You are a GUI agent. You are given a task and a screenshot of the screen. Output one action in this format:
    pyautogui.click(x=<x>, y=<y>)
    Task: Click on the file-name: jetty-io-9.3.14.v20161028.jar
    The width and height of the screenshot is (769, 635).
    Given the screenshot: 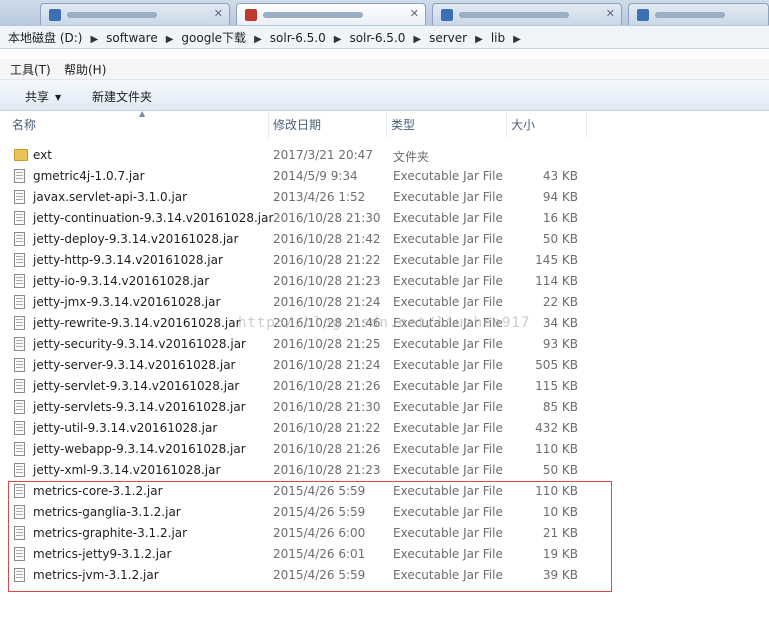 What is the action you would take?
    pyautogui.click(x=121, y=281)
    